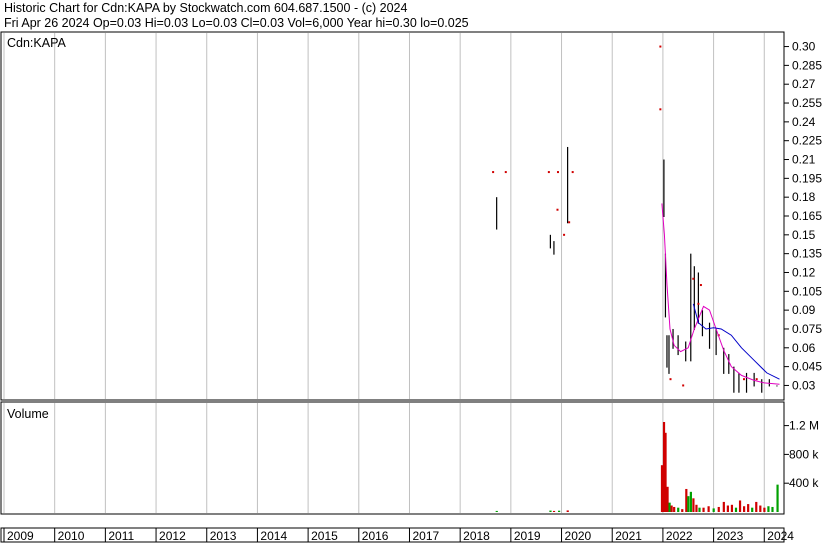 The image size is (830, 543). What do you see at coordinates (807, 65) in the screenshot?
I see `price-axis-tick-label: 0.285` at bounding box center [807, 65].